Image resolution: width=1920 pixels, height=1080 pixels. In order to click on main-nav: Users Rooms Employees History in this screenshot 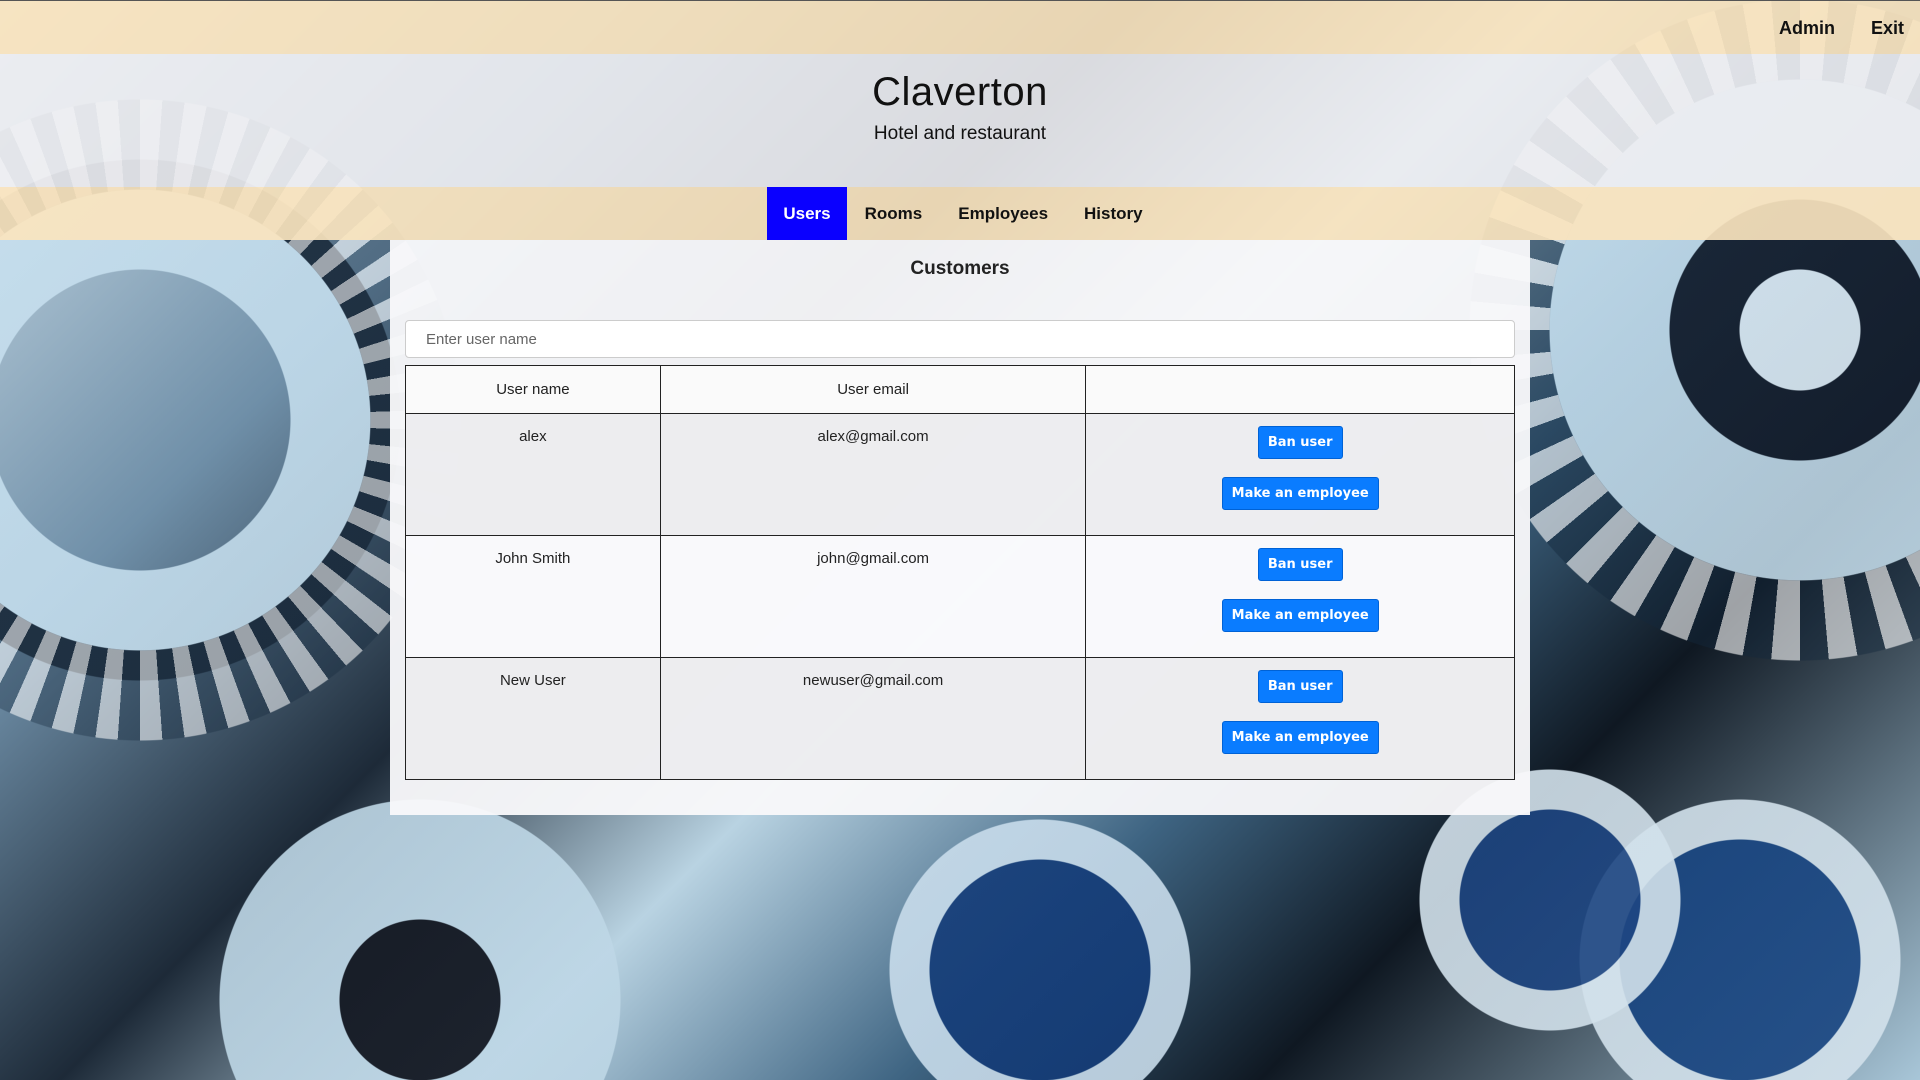, I will do `click(960, 213)`.